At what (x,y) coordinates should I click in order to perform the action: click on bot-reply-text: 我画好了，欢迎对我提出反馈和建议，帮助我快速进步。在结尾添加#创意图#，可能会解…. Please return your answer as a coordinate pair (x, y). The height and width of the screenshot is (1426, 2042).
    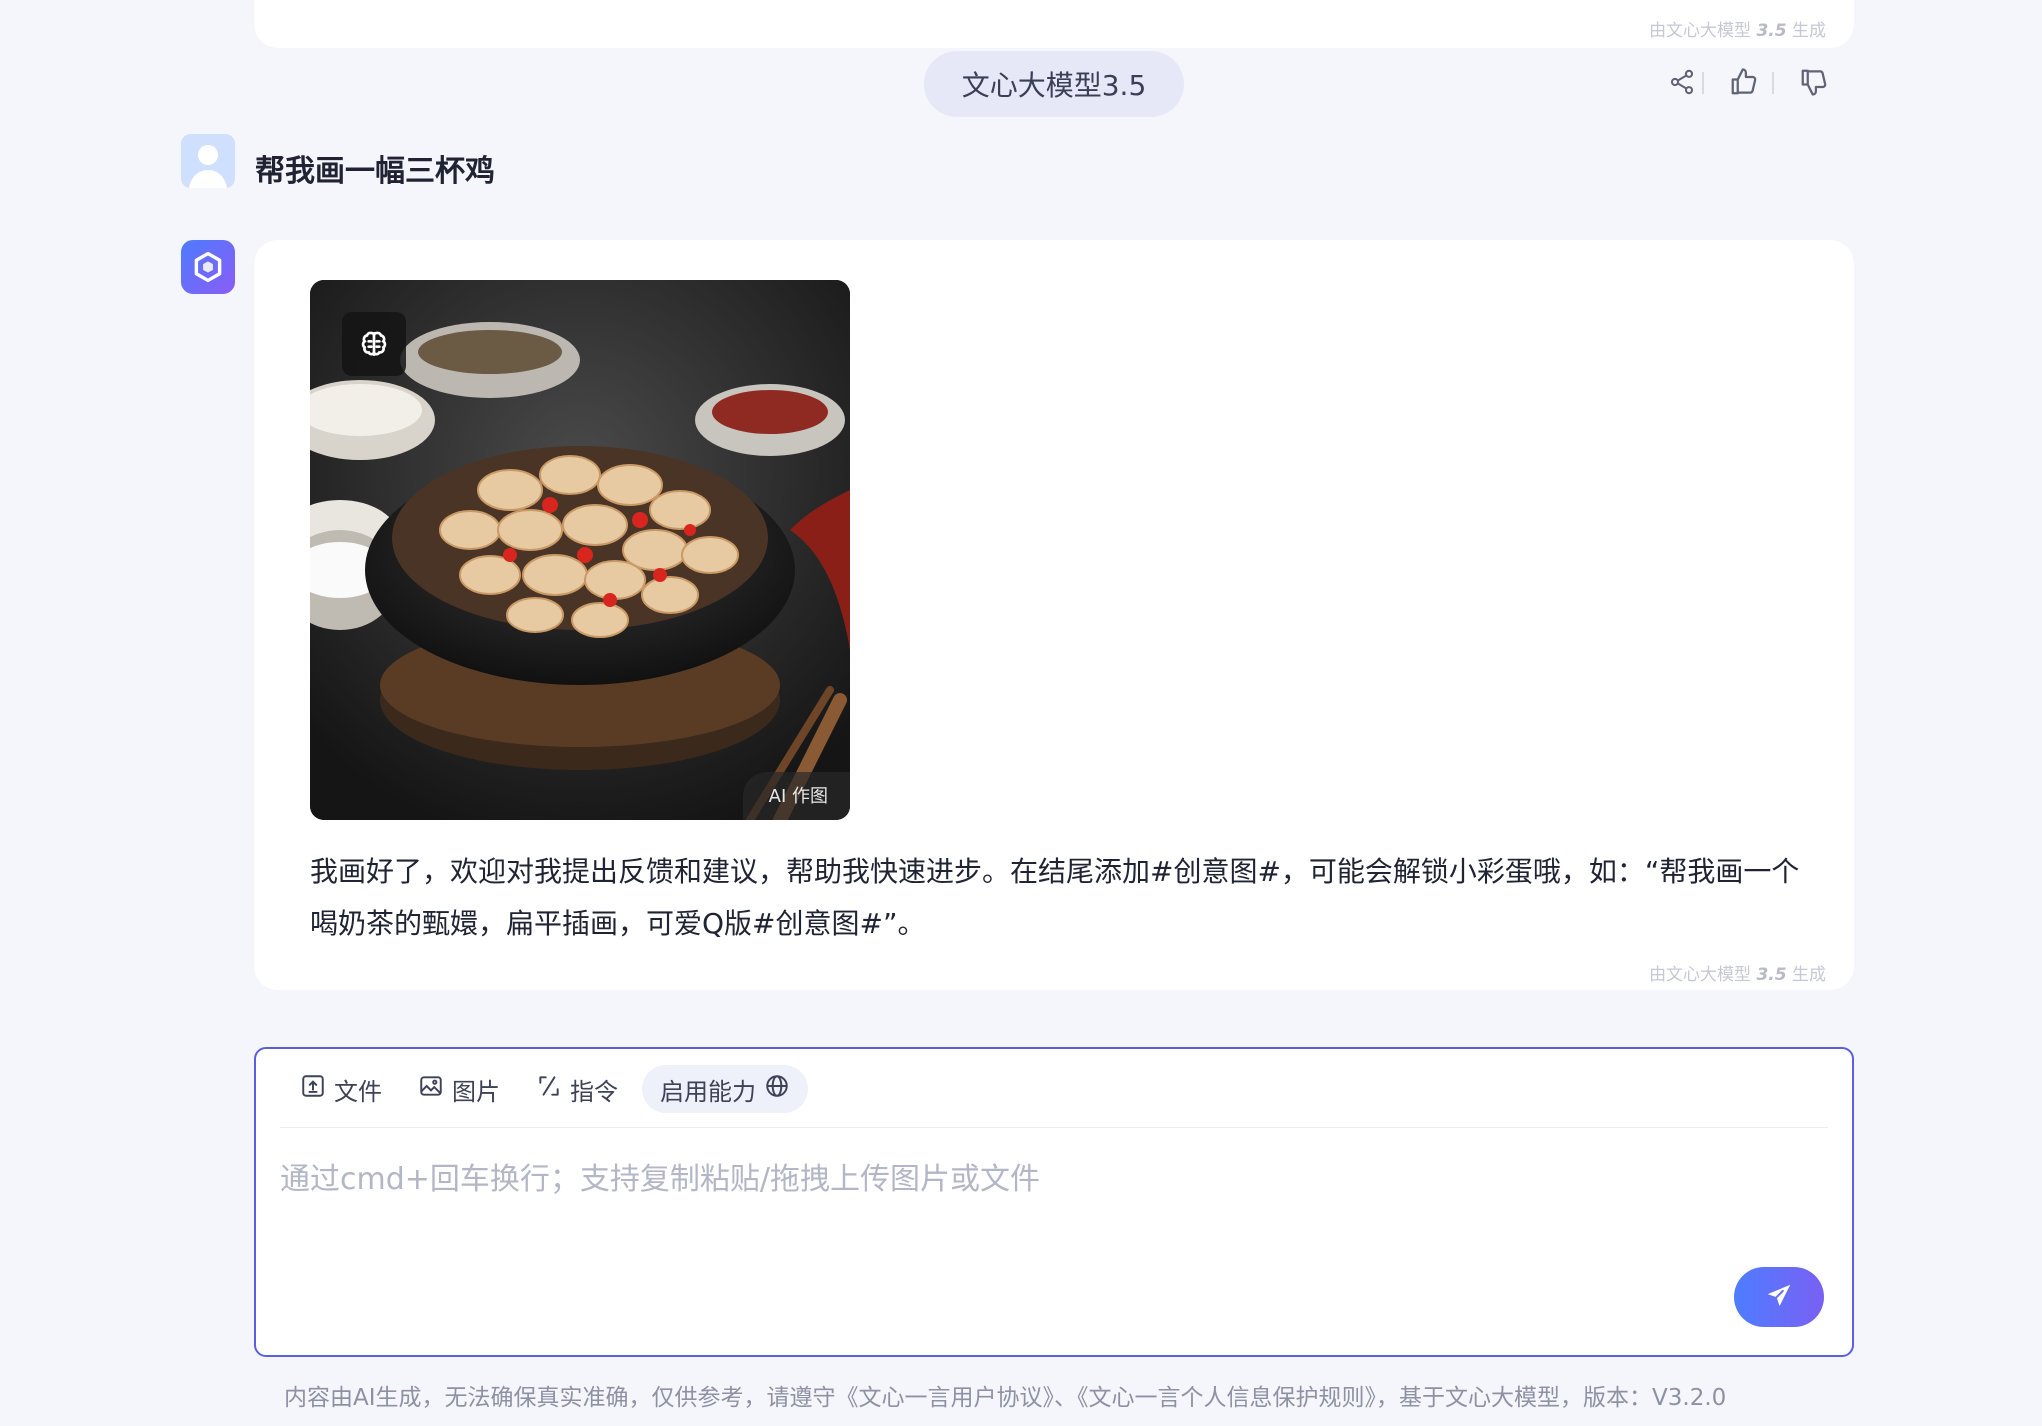
    Looking at the image, I should click on (1055, 897).